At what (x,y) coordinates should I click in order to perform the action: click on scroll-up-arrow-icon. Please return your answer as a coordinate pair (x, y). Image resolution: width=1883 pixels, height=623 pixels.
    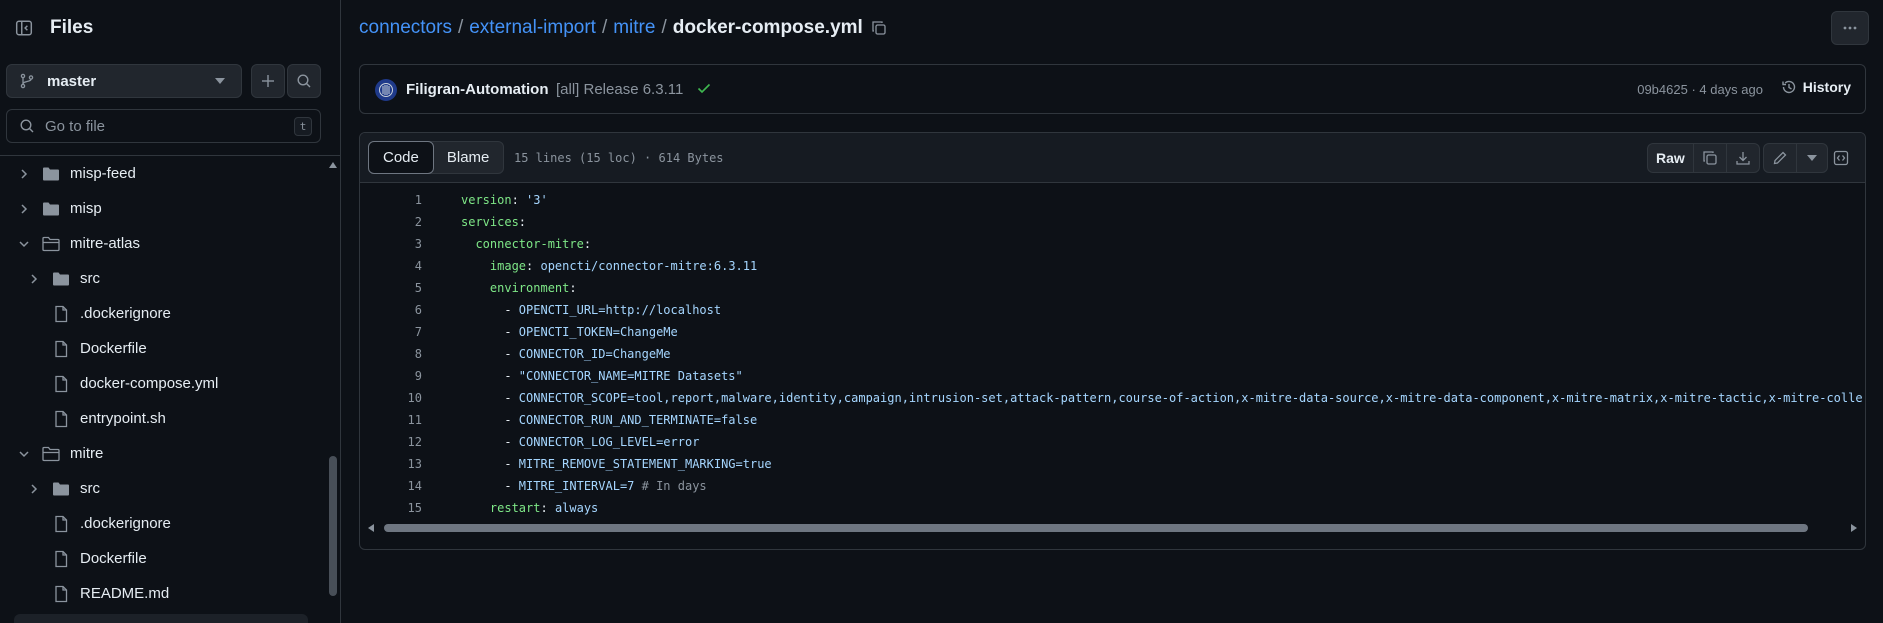
    Looking at the image, I should click on (333, 165).